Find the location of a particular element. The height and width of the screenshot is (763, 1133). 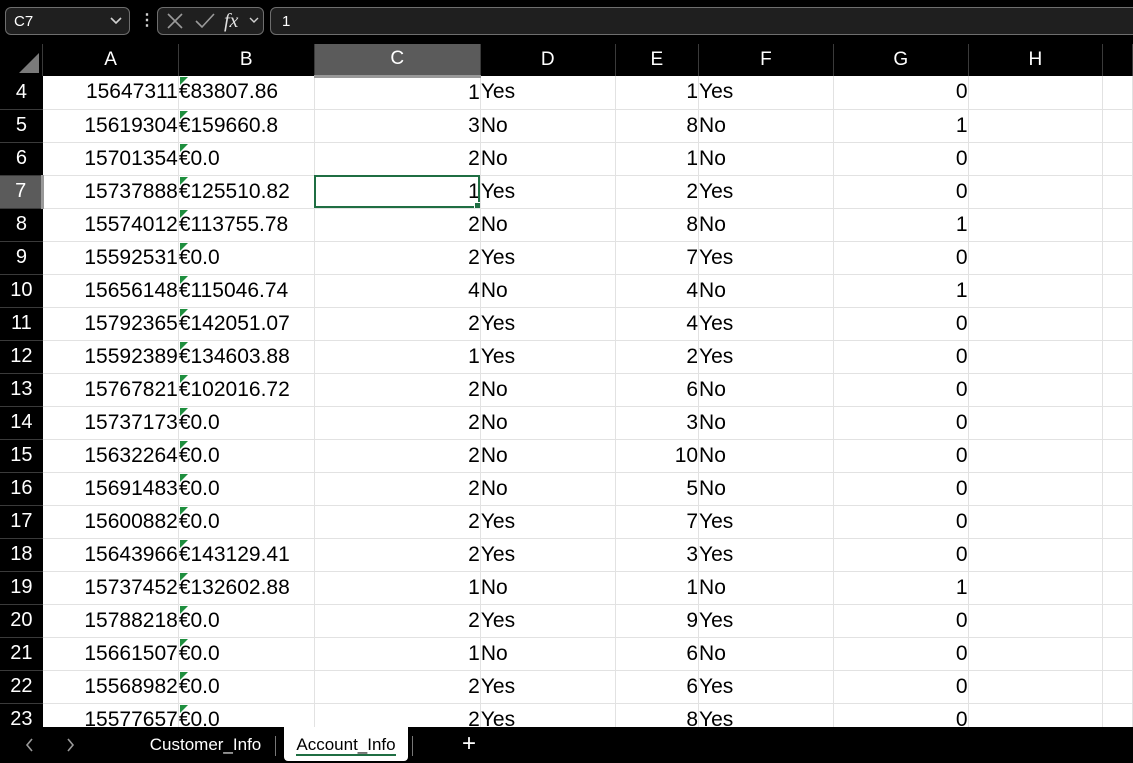

cell-a: 15661507 is located at coordinates (110, 654).